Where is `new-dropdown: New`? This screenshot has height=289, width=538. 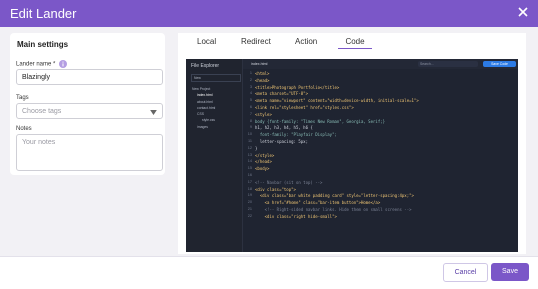
new-dropdown: New is located at coordinates (216, 78).